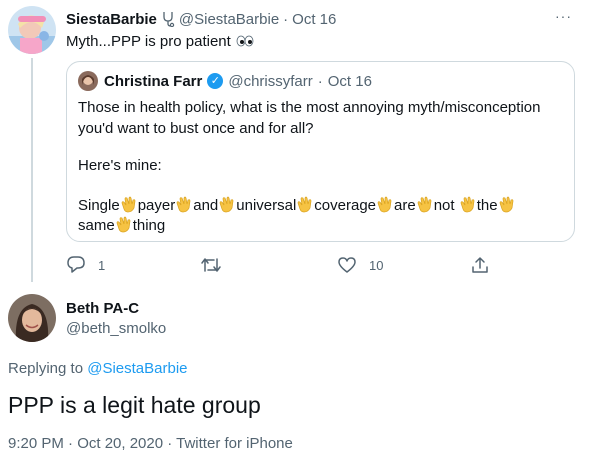 The height and width of the screenshot is (468, 591). What do you see at coordinates (215, 81) in the screenshot?
I see `verified-badge-icon: ✓` at bounding box center [215, 81].